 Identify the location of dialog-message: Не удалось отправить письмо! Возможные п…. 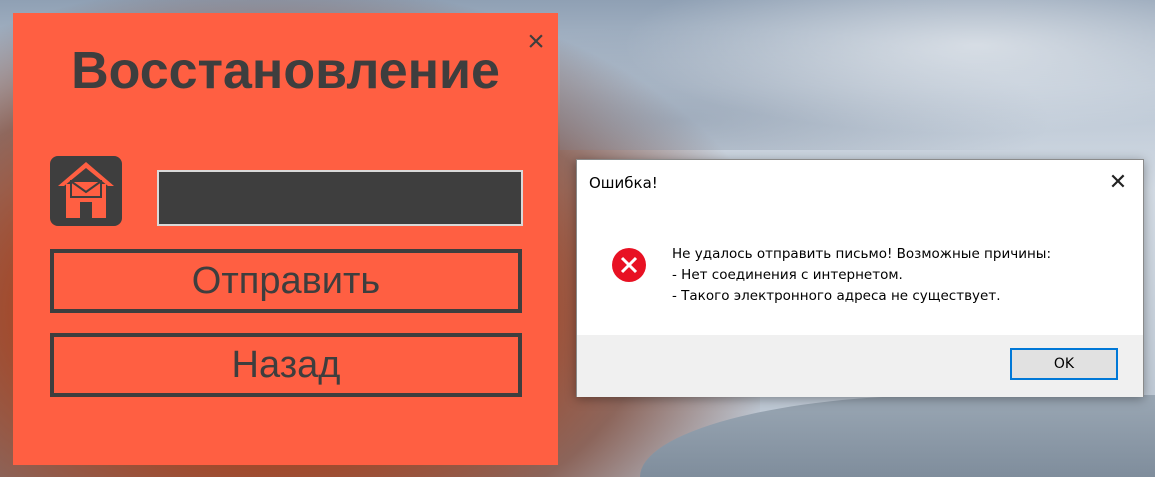
(861, 275).